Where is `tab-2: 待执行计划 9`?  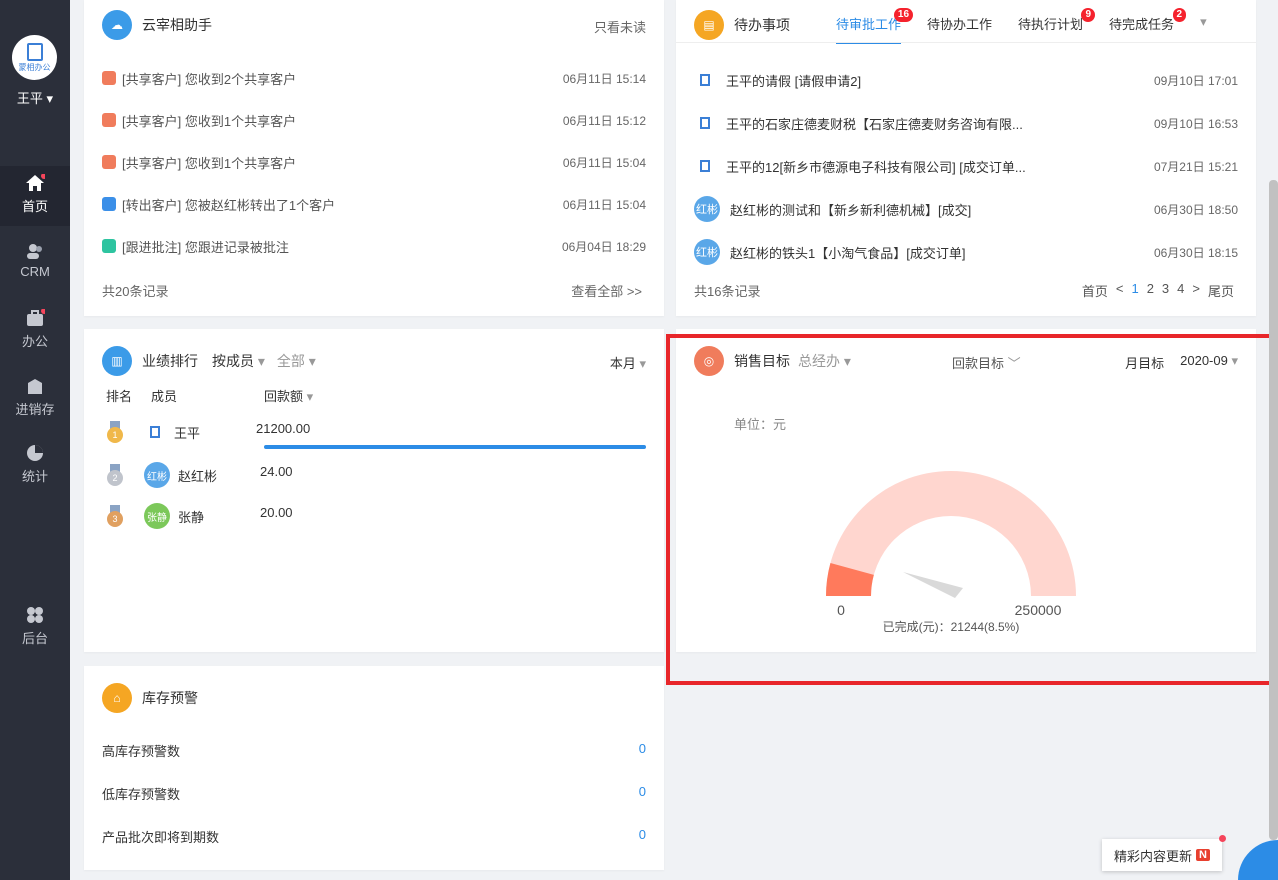 tab-2: 待执行计划 9 is located at coordinates (1057, 26).